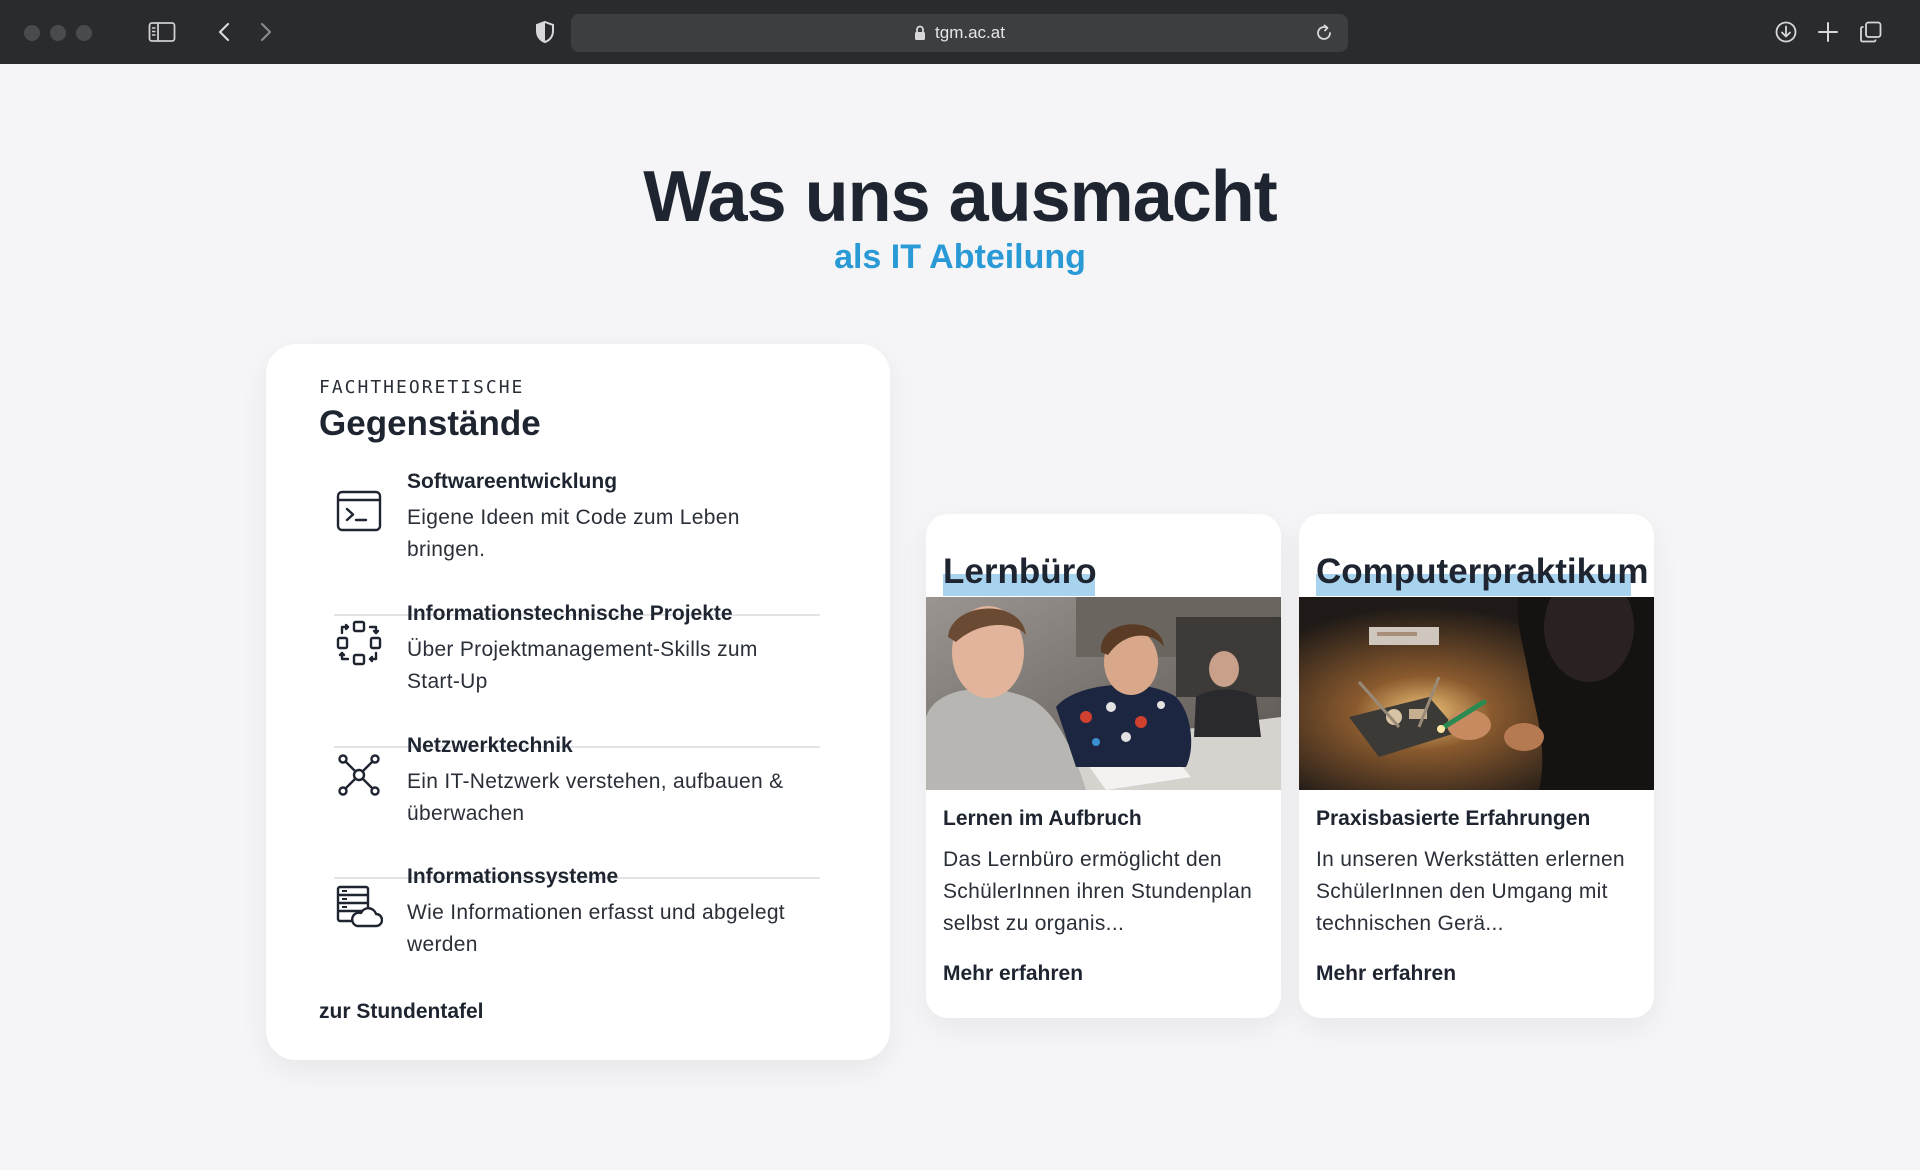  I want to click on subject-name: Informationssysteme, so click(513, 876).